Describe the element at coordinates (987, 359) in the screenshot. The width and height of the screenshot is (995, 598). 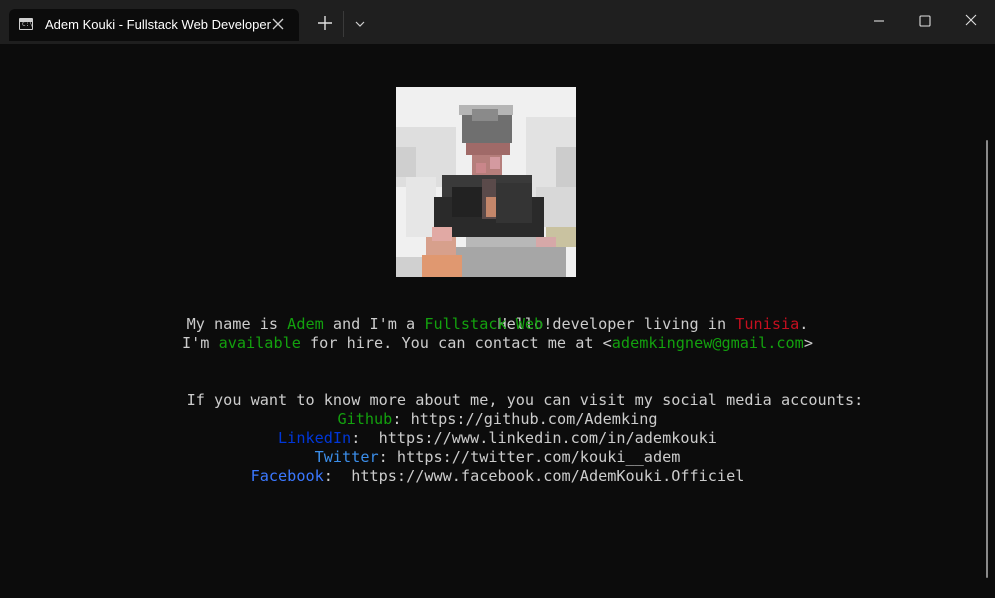
I see `scrollbar` at that location.